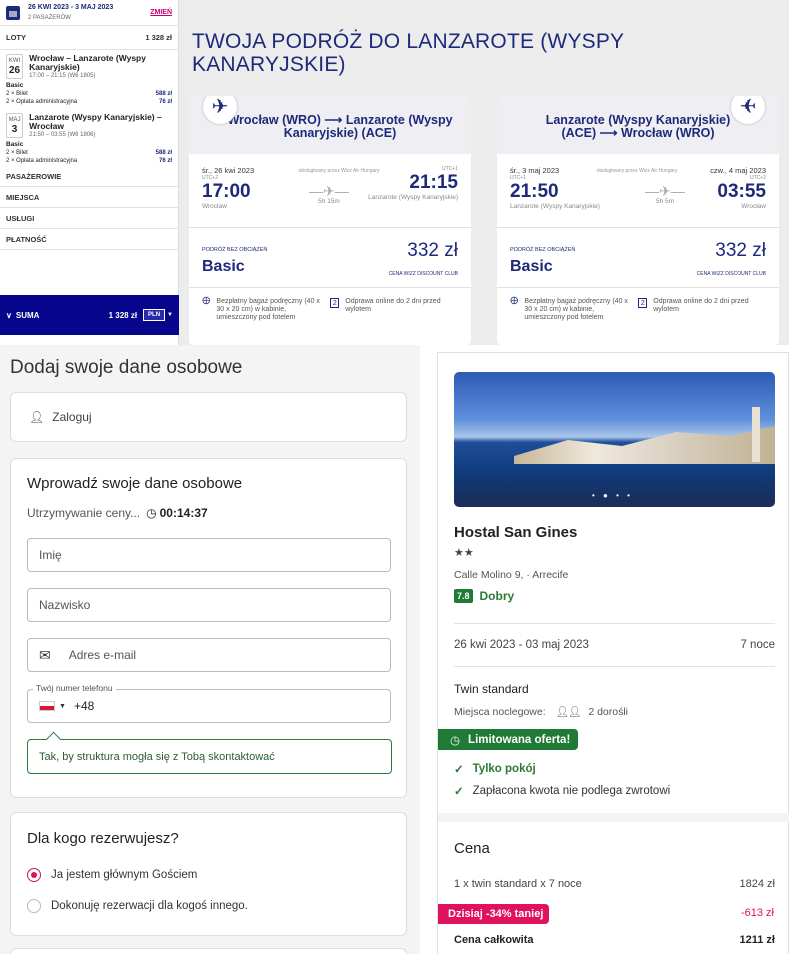  Describe the element at coordinates (511, 575) in the screenshot. I see `hotel-address: Calle Molino 9, · Arrecife` at that location.